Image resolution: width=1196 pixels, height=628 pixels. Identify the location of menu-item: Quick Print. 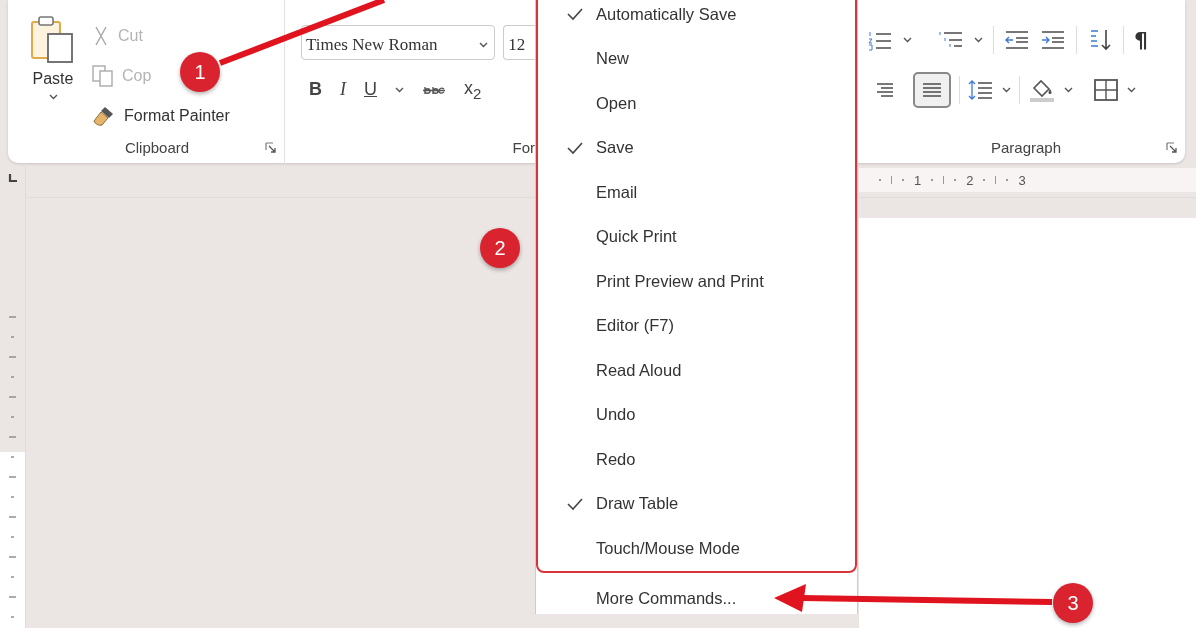
(696, 236).